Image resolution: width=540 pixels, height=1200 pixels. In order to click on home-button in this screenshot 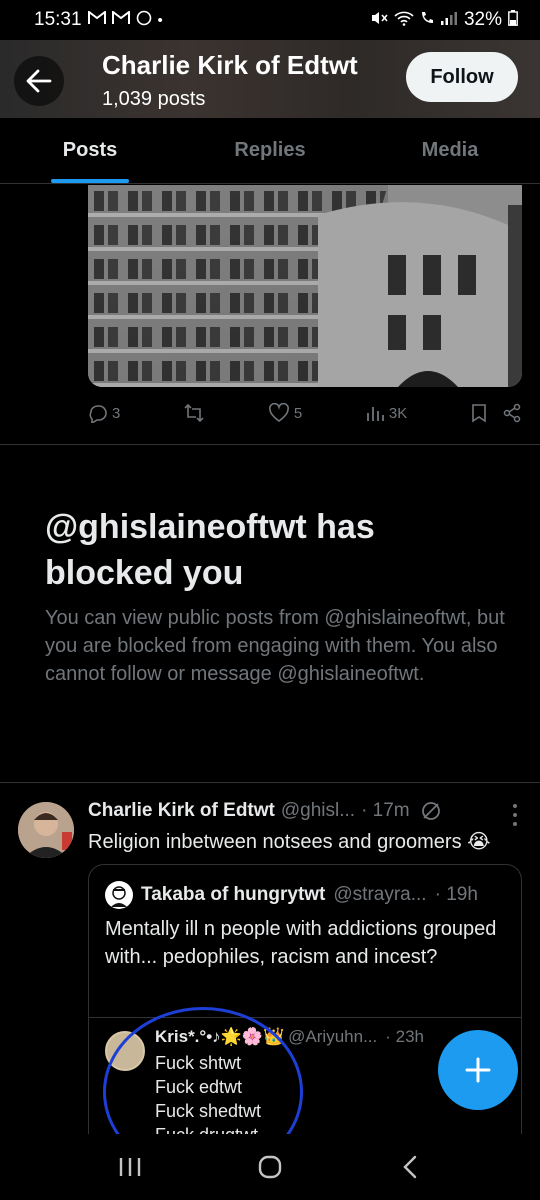, I will do `click(270, 1167)`.